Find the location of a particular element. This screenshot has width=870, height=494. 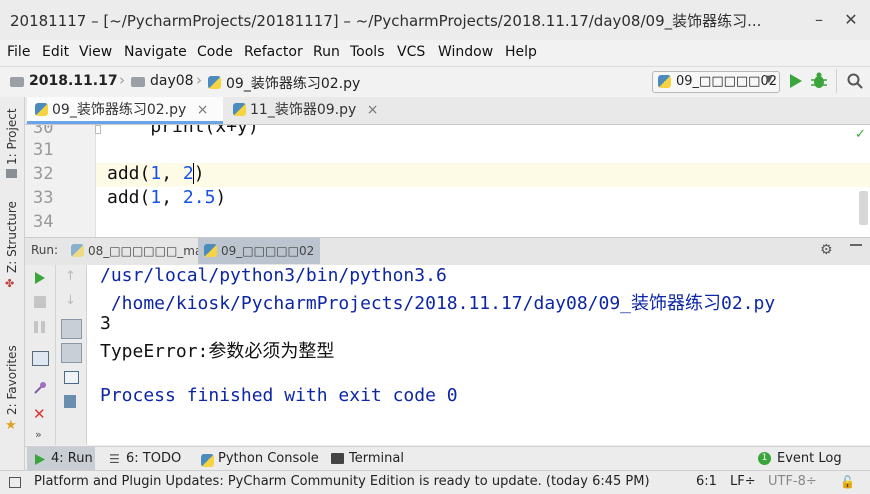

project-tool-button: 1: Project is located at coordinates (12, 136).